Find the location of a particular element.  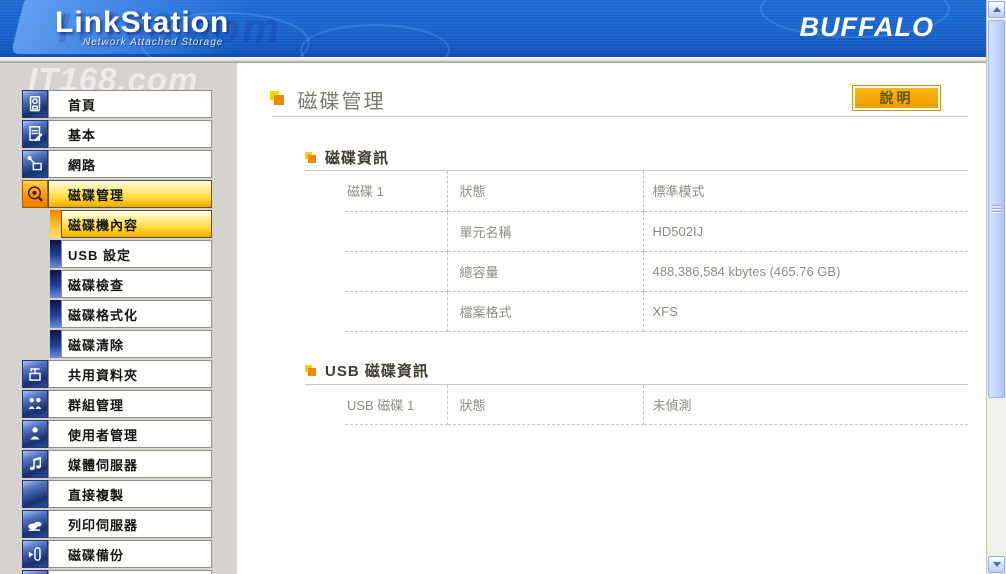

direct-copy-icon is located at coordinates (35, 494).